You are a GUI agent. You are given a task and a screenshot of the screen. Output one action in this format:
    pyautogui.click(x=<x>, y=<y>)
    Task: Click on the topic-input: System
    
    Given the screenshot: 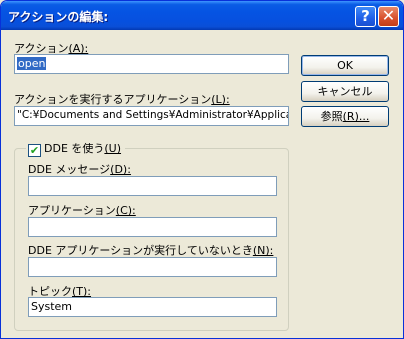 What is the action you would take?
    pyautogui.click(x=152, y=307)
    